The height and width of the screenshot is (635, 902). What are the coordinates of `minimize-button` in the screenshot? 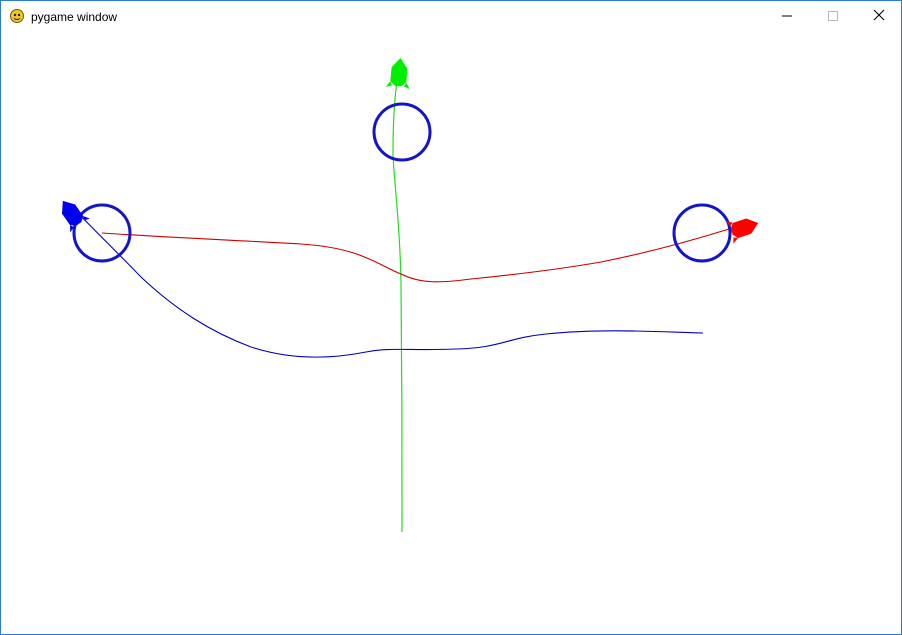 It's located at (787, 16).